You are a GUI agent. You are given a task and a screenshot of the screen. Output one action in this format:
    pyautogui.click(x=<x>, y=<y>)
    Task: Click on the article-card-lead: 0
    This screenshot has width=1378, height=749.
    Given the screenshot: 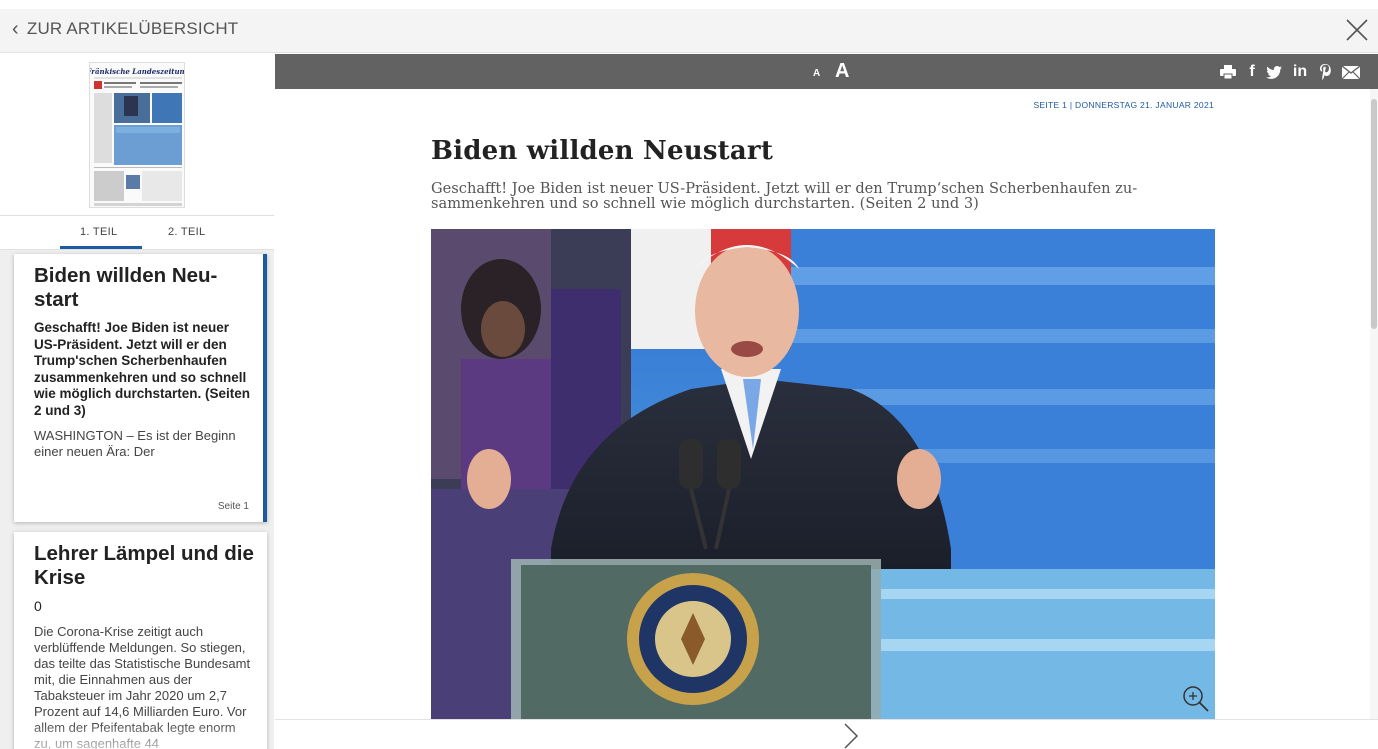 What is the action you would take?
    pyautogui.click(x=38, y=606)
    